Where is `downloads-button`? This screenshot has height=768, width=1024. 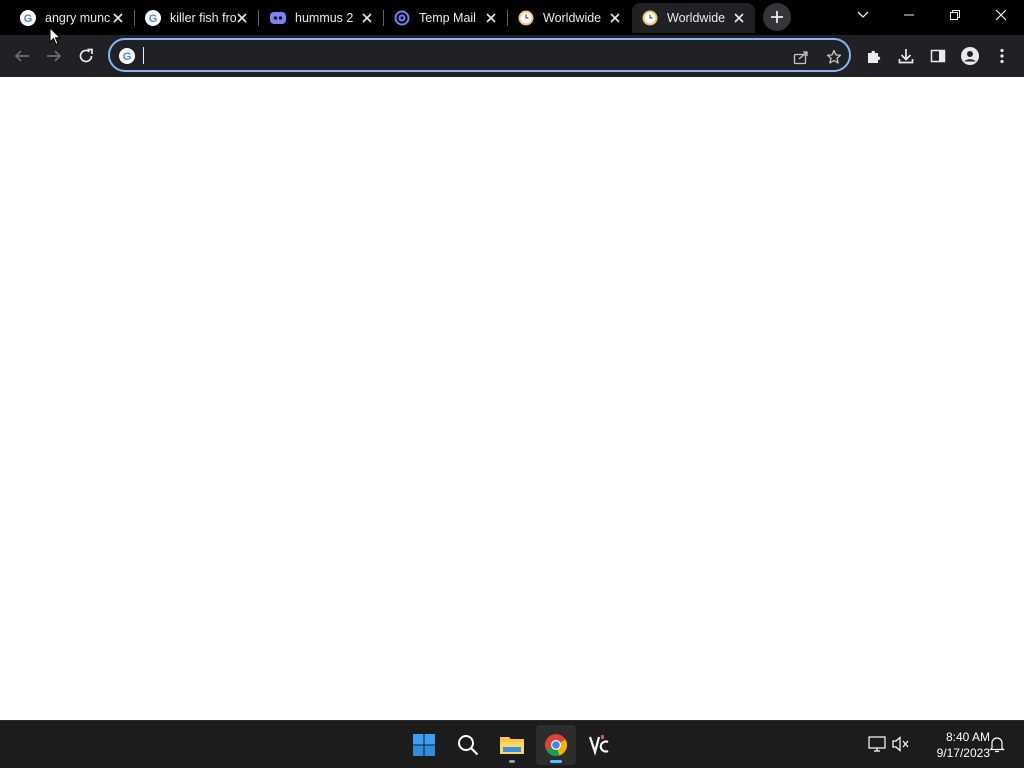
downloads-button is located at coordinates (906, 56).